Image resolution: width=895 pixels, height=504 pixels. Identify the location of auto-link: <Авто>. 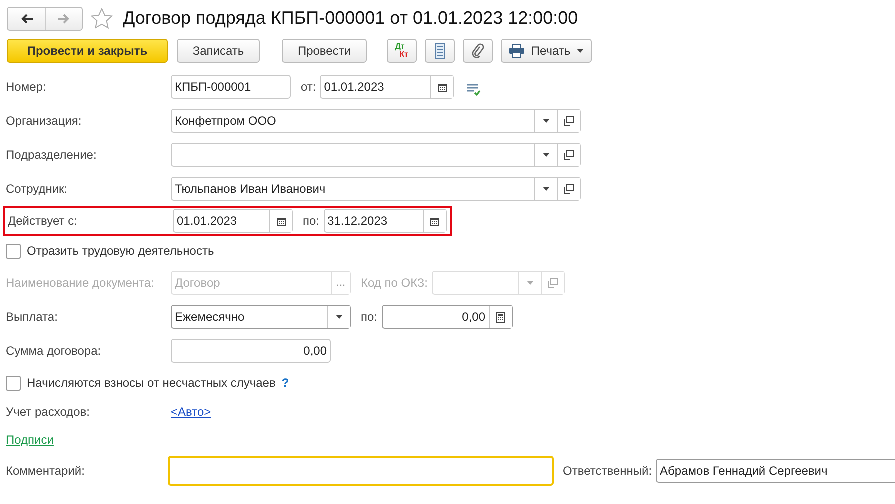
(191, 412).